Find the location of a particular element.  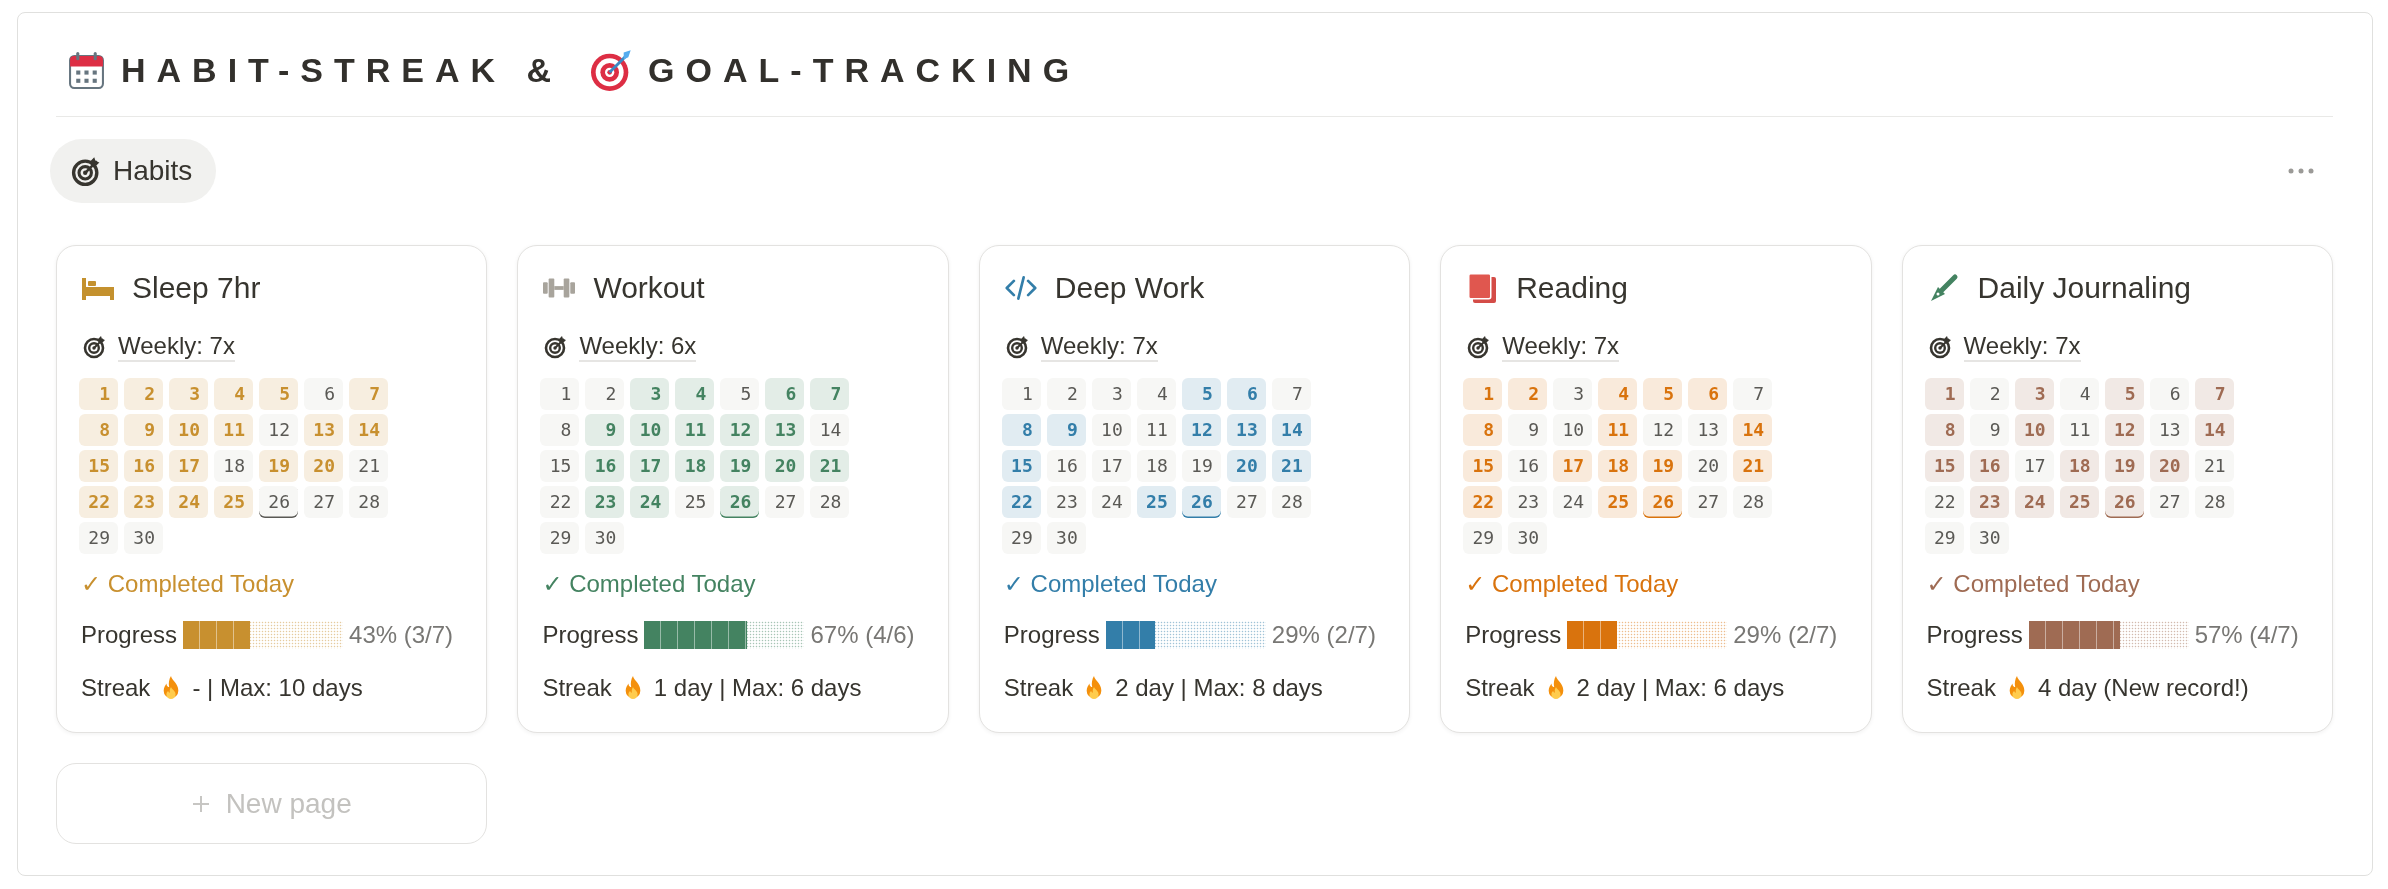

habit-title: Deep Work is located at coordinates (1129, 288).